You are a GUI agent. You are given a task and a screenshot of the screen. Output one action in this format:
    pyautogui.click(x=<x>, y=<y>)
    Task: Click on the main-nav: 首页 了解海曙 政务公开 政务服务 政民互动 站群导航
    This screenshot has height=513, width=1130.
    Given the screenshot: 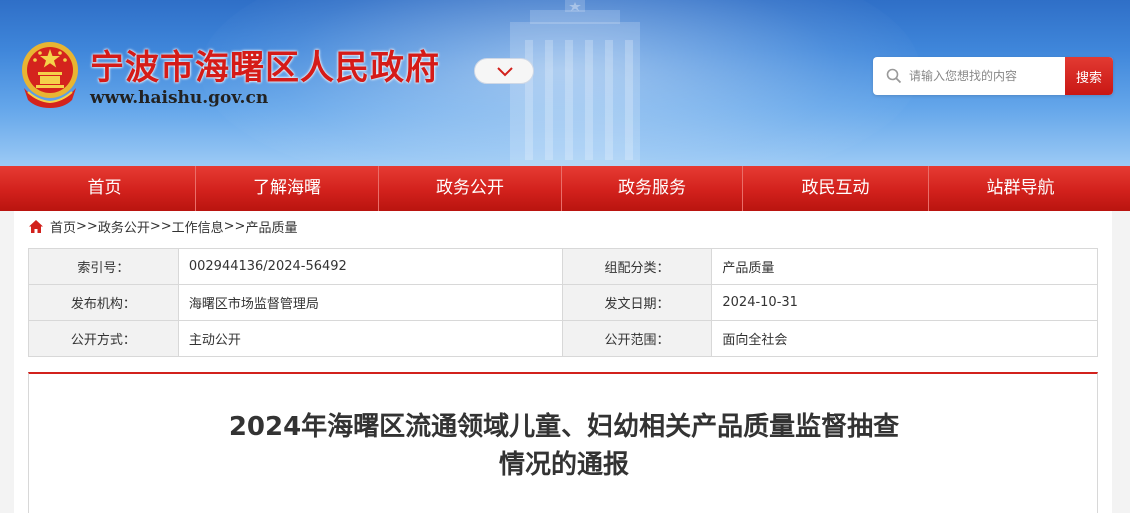 What is the action you would take?
    pyautogui.click(x=565, y=188)
    